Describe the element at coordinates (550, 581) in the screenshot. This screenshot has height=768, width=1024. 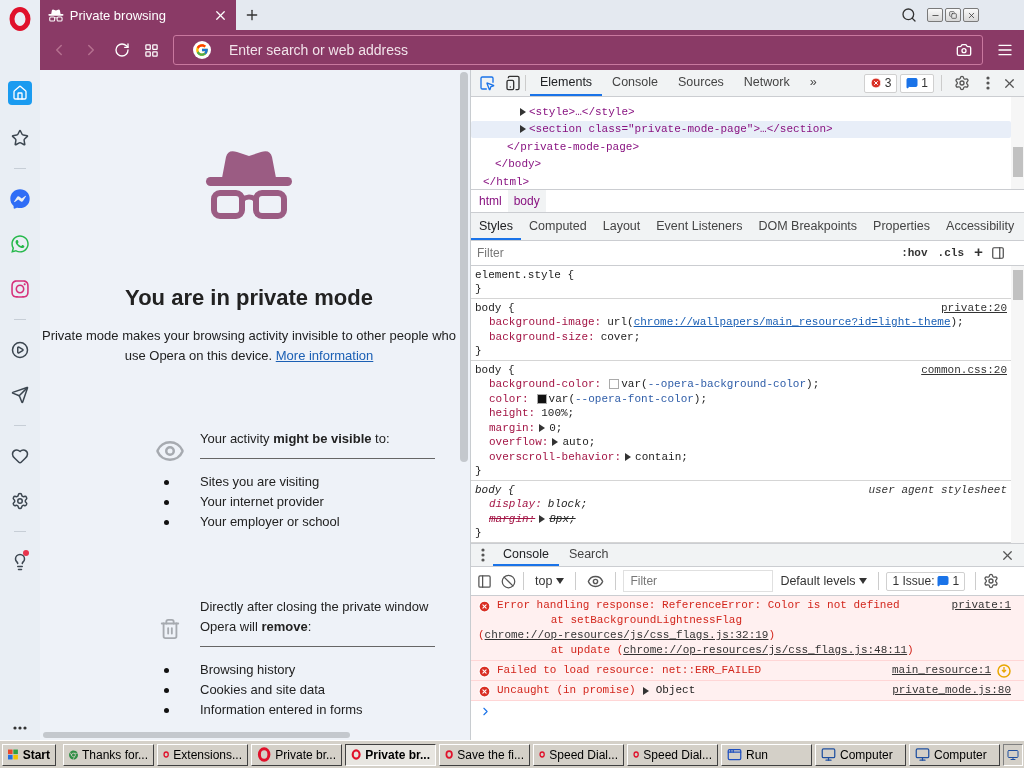
I see `context-dropdown: top` at that location.